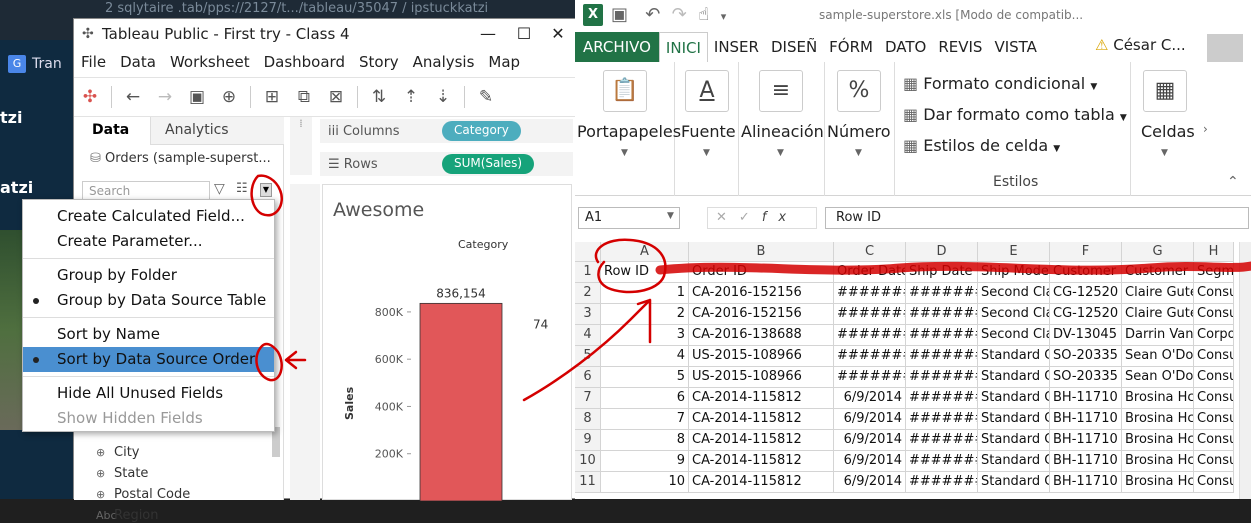 The height and width of the screenshot is (523, 1251). Describe the element at coordinates (780, 217) in the screenshot. I see `fx-icon: fx` at that location.